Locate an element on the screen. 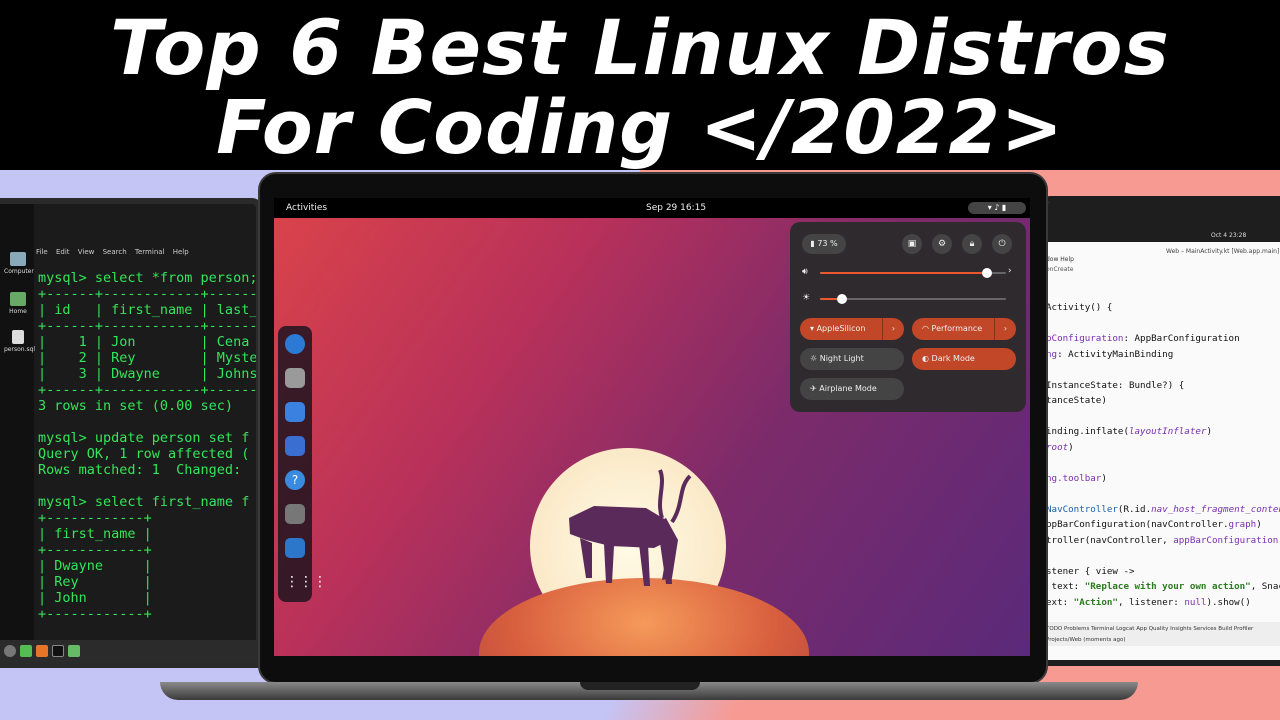 The width and height of the screenshot is (1280, 720). terminal-line: 3 rows in set (0.00 sec) is located at coordinates (136, 406).